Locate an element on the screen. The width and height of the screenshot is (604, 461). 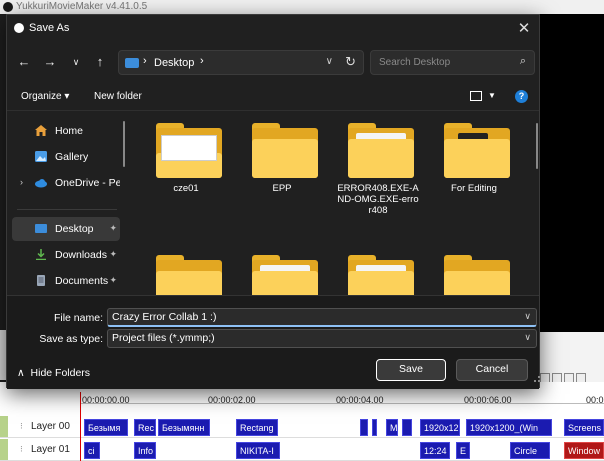
view-options-icon is located at coordinates (476, 96).